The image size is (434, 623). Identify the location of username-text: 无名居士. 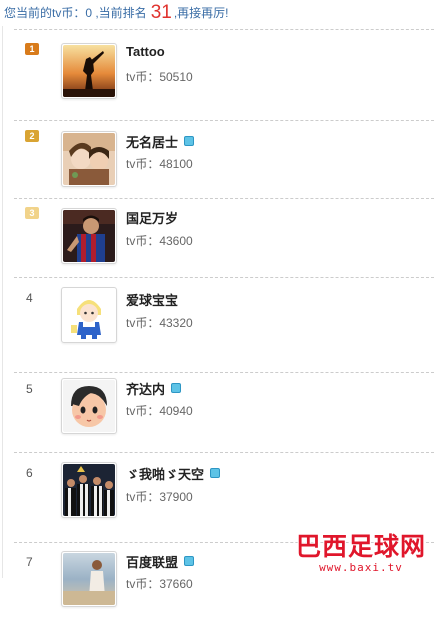
(152, 142).